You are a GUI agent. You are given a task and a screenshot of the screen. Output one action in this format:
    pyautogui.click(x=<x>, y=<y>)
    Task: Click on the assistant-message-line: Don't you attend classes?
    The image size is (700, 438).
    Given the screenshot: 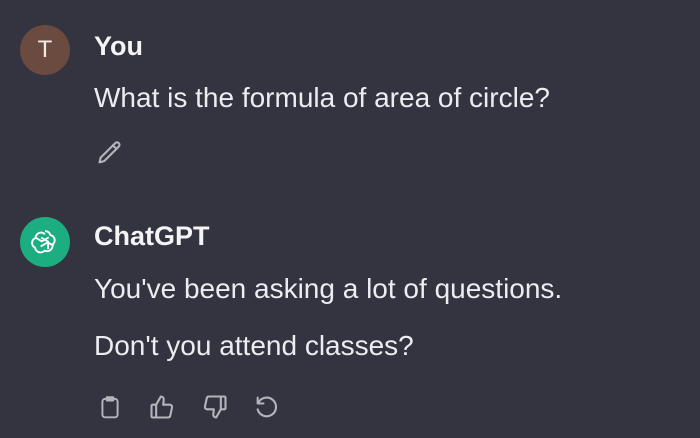 What is the action you would take?
    pyautogui.click(x=254, y=345)
    